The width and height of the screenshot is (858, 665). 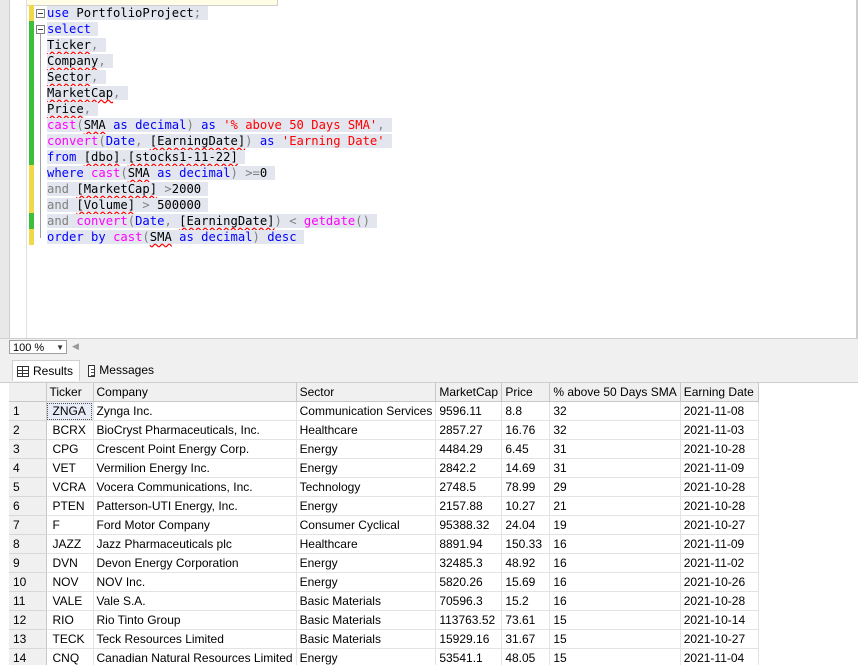 What do you see at coordinates (28, 430) in the screenshot?
I see `row-number: 2` at bounding box center [28, 430].